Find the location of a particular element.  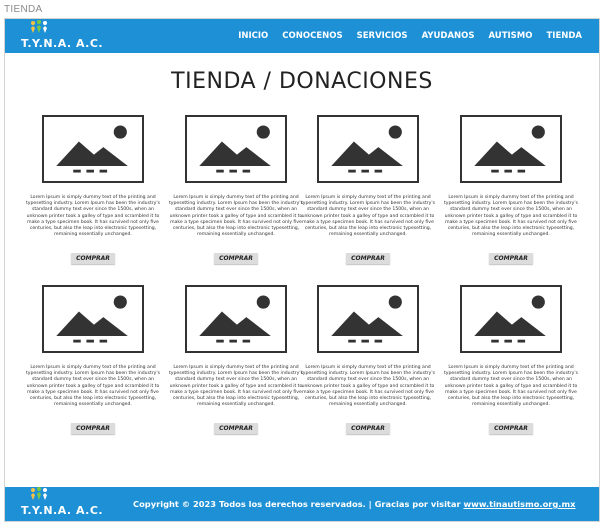

nav-item-servicios: SERVICIOS is located at coordinates (382, 36).